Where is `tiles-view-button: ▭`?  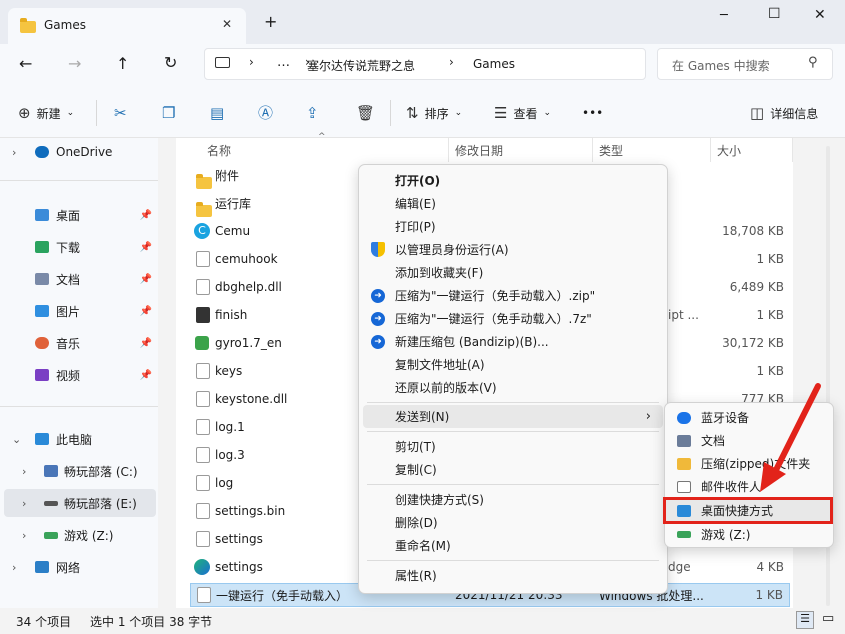 tiles-view-button: ▭ is located at coordinates (828, 618).